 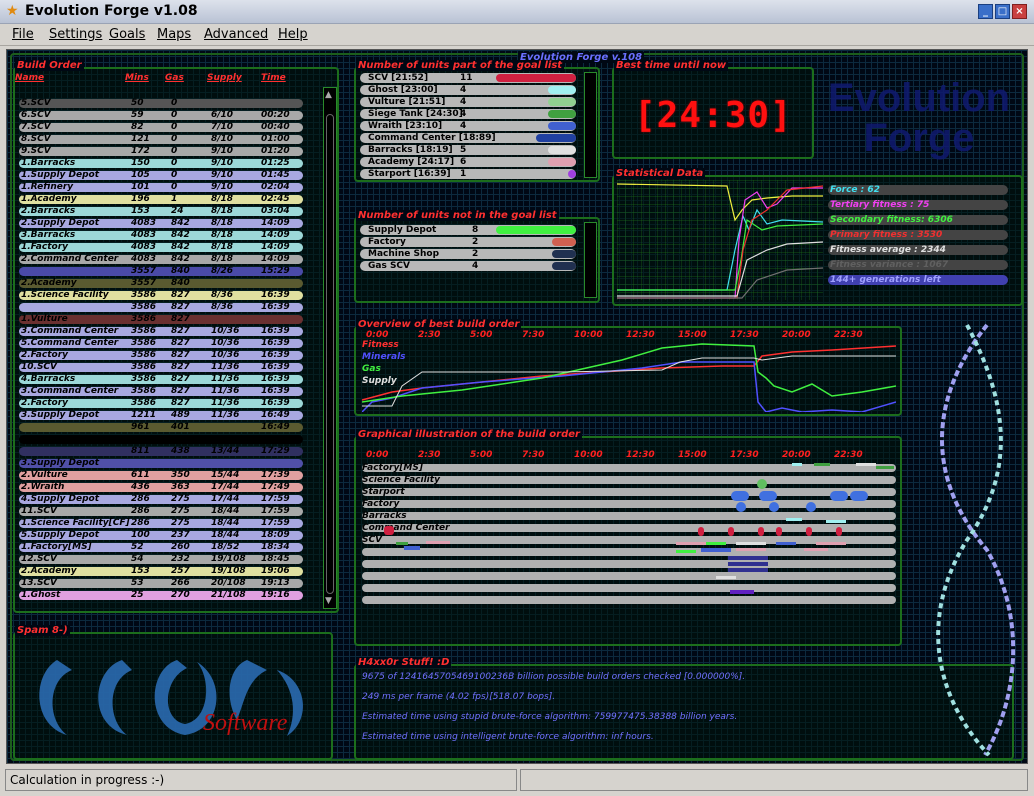 I want to click on menu-settings: Settings, so click(x=75, y=34).